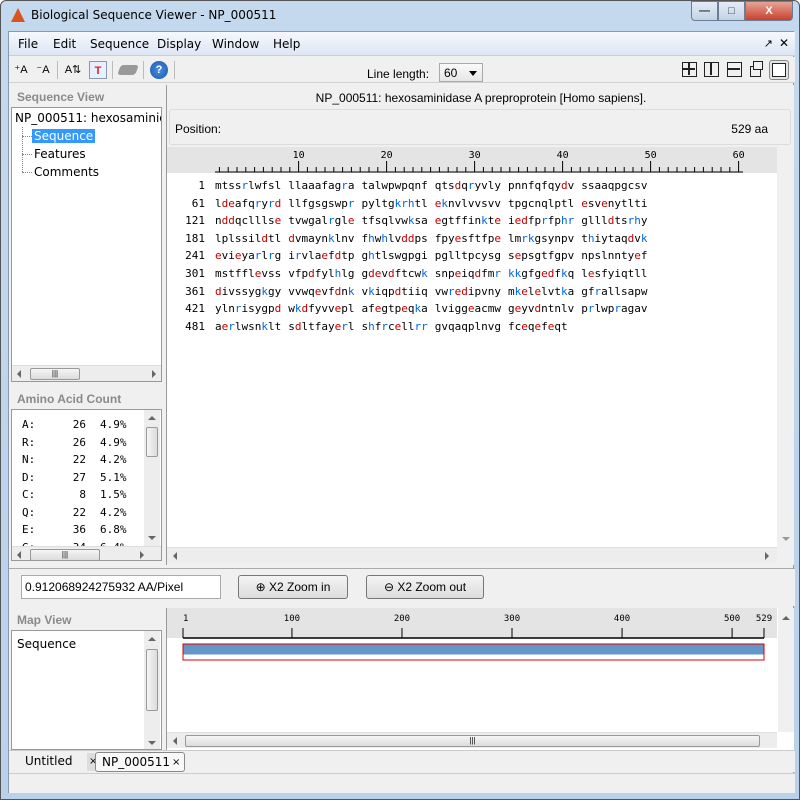 This screenshot has height=800, width=800. I want to click on annotate-icon: T, so click(98, 70).